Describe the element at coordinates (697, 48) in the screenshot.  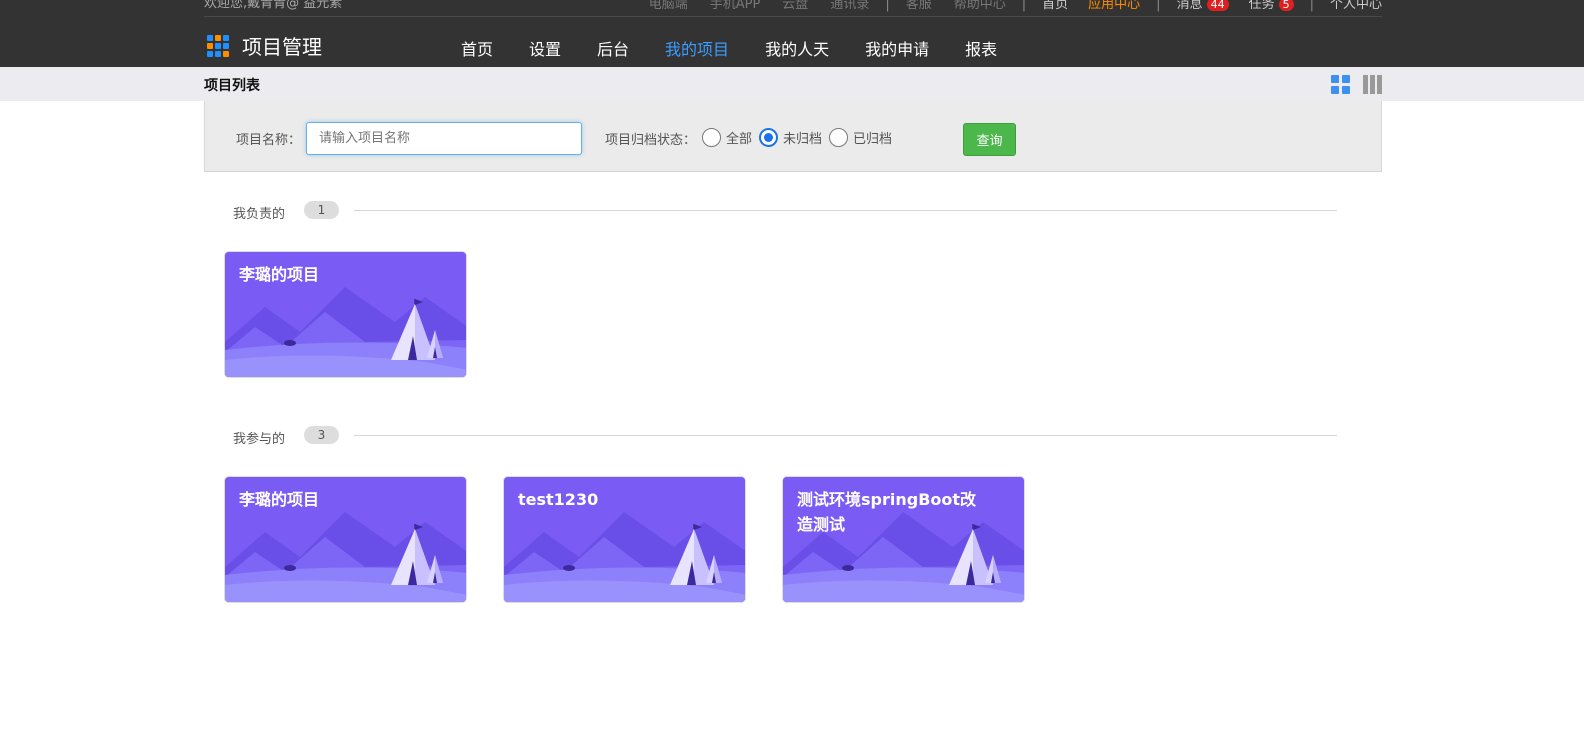
I see `nav-item-my-projects: 我的项目` at that location.